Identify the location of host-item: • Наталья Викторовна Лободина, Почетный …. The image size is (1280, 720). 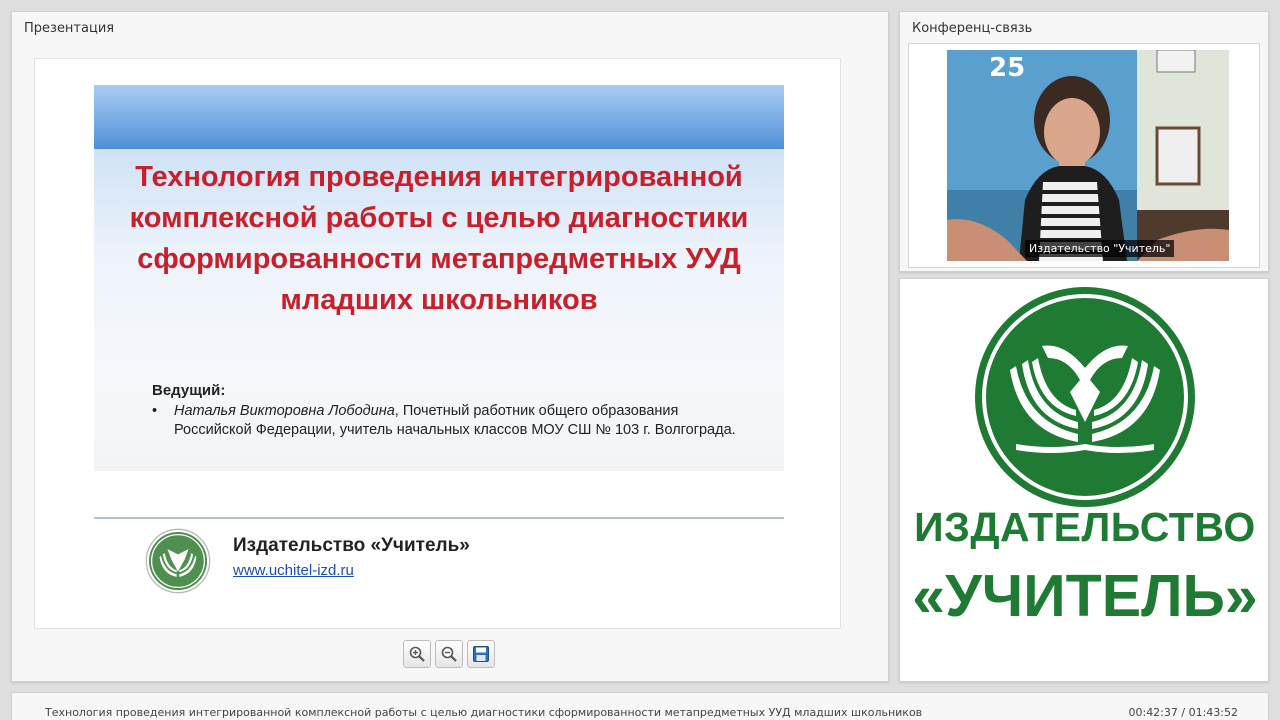
(452, 421).